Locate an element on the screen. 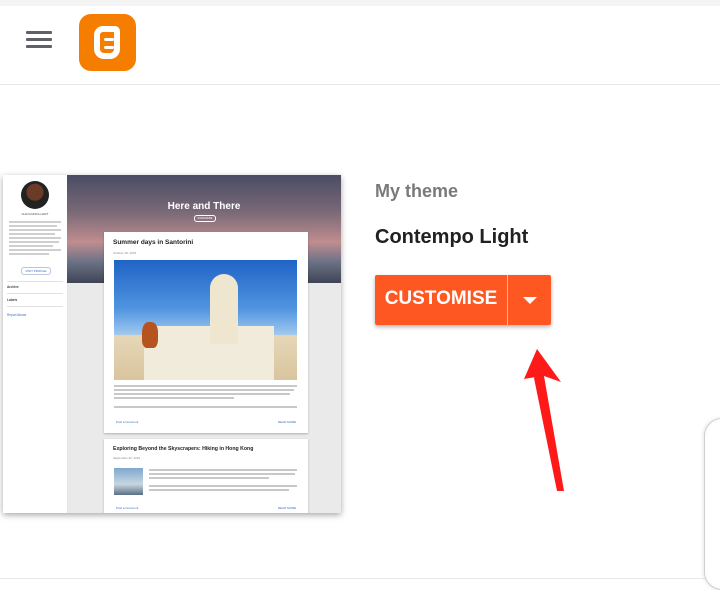 This screenshot has width=720, height=590. preview-blog-title: Here and There is located at coordinates (204, 206).